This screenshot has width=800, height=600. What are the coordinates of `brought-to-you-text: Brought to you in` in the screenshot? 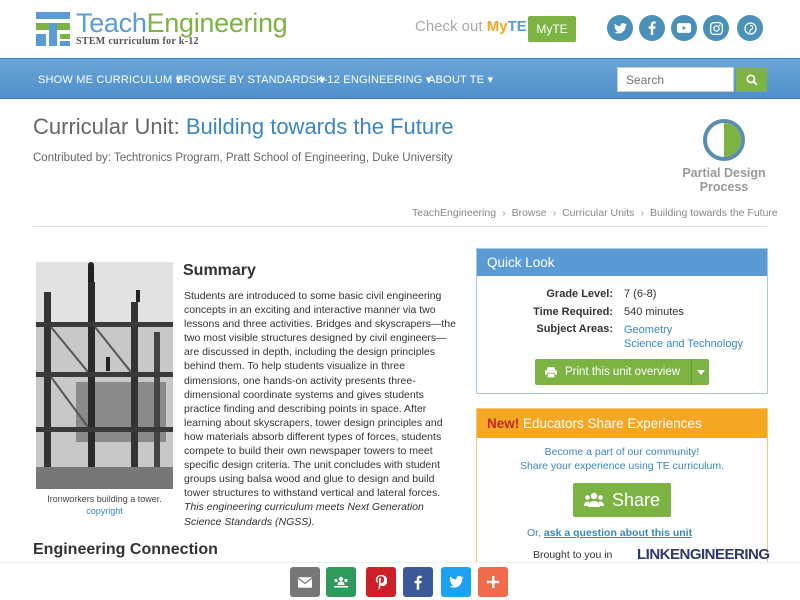 It's located at (573, 555).